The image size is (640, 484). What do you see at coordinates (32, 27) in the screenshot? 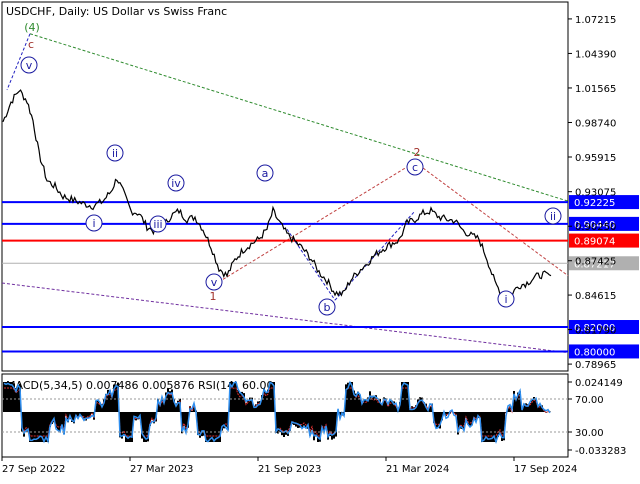
I see `wave-label: (4)` at bounding box center [32, 27].